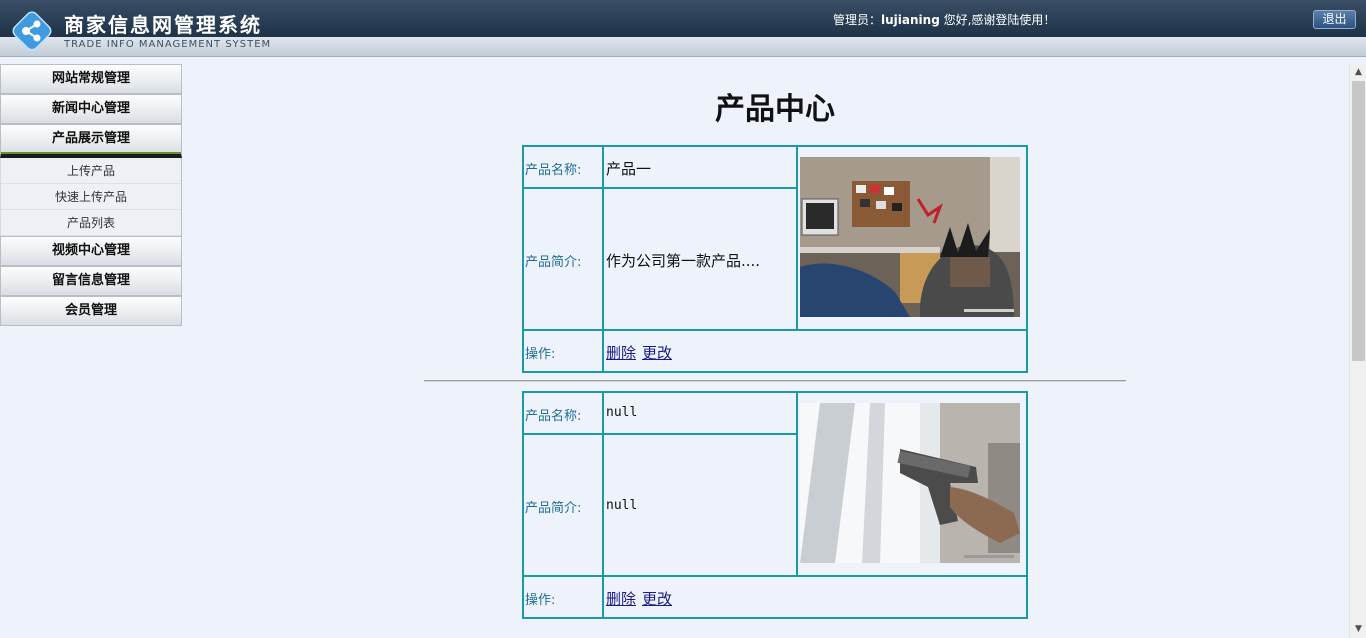  Describe the element at coordinates (168, 44) in the screenshot. I see `app-subtitle: TRADE INFO MANAGEMENT SYSTEM` at that location.